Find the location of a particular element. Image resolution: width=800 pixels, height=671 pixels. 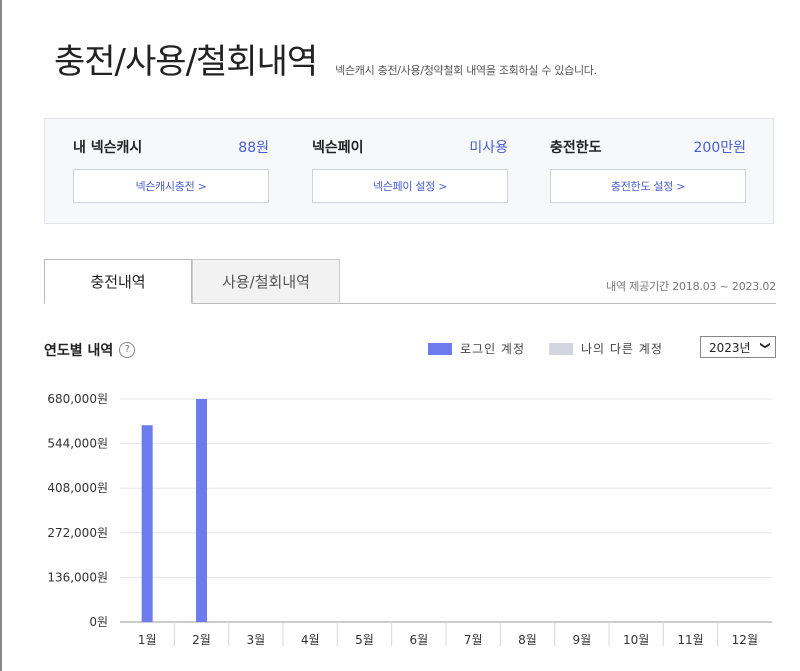

chart-section-title: 연도별 내역 ? is located at coordinates (90, 350).